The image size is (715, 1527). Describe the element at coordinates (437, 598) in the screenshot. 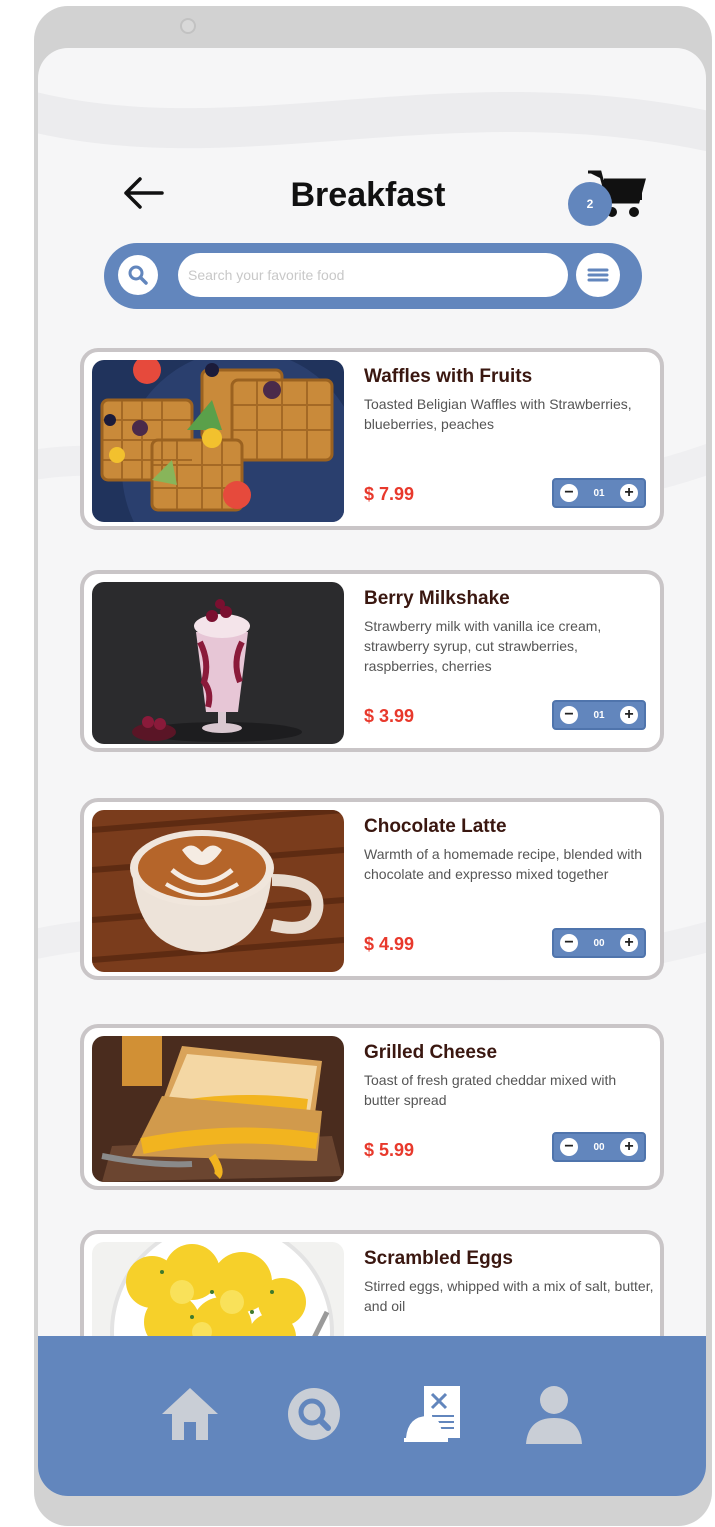

I see `food-name: Berry Milkshake` at that location.